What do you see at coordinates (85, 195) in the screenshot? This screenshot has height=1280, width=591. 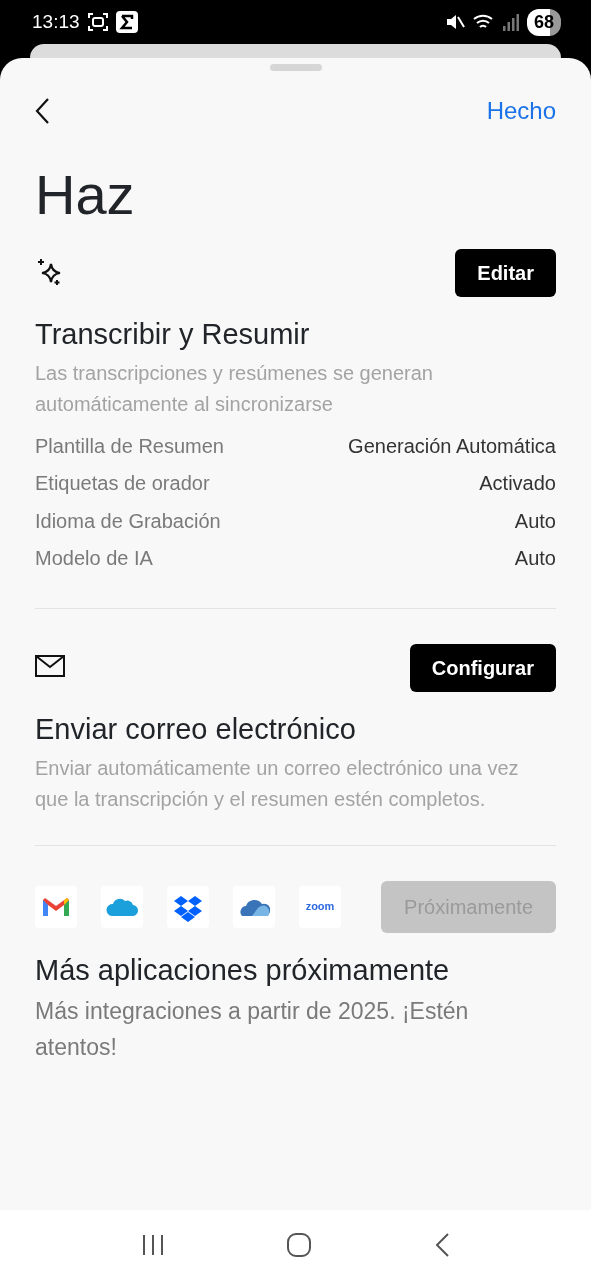 I see `page-title: Haz` at bounding box center [85, 195].